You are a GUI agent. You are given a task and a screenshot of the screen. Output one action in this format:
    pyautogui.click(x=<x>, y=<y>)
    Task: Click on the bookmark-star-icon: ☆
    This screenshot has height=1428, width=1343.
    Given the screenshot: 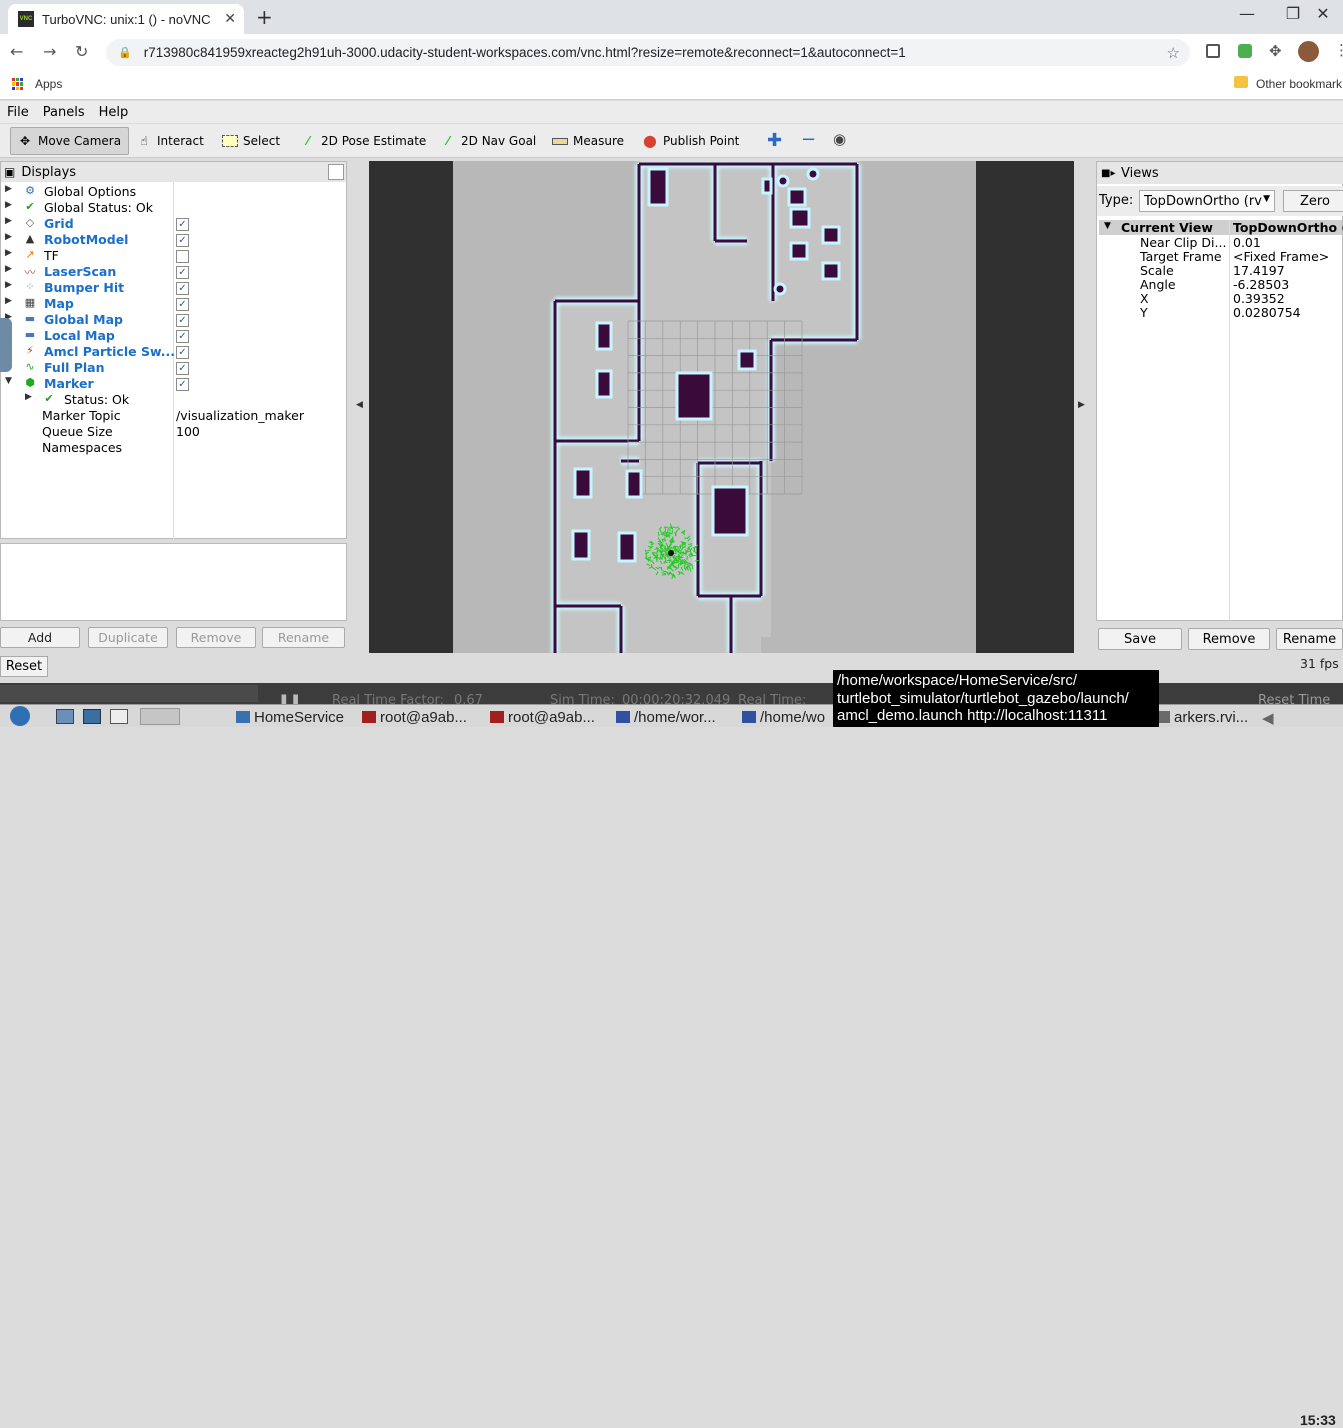 What is the action you would take?
    pyautogui.click(x=1173, y=53)
    